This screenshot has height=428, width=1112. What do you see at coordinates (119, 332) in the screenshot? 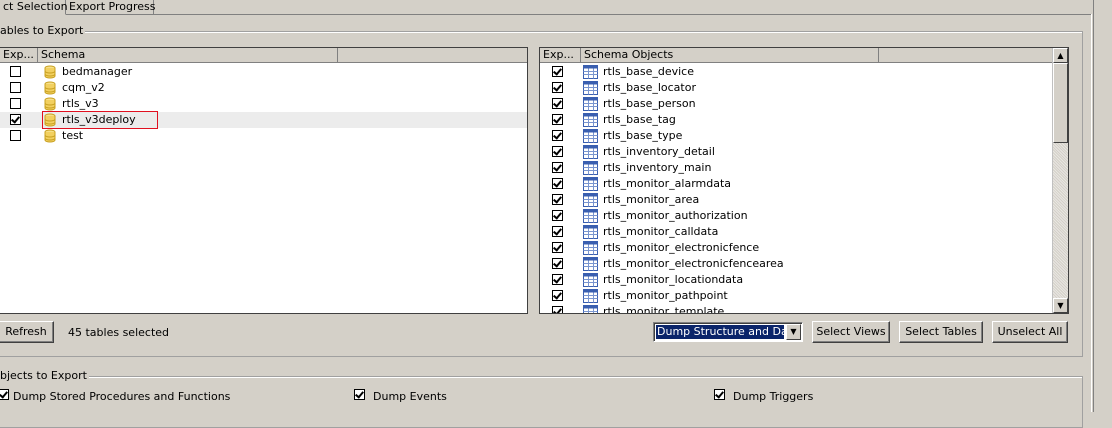
I see `selection-status: 45 tables selected` at bounding box center [119, 332].